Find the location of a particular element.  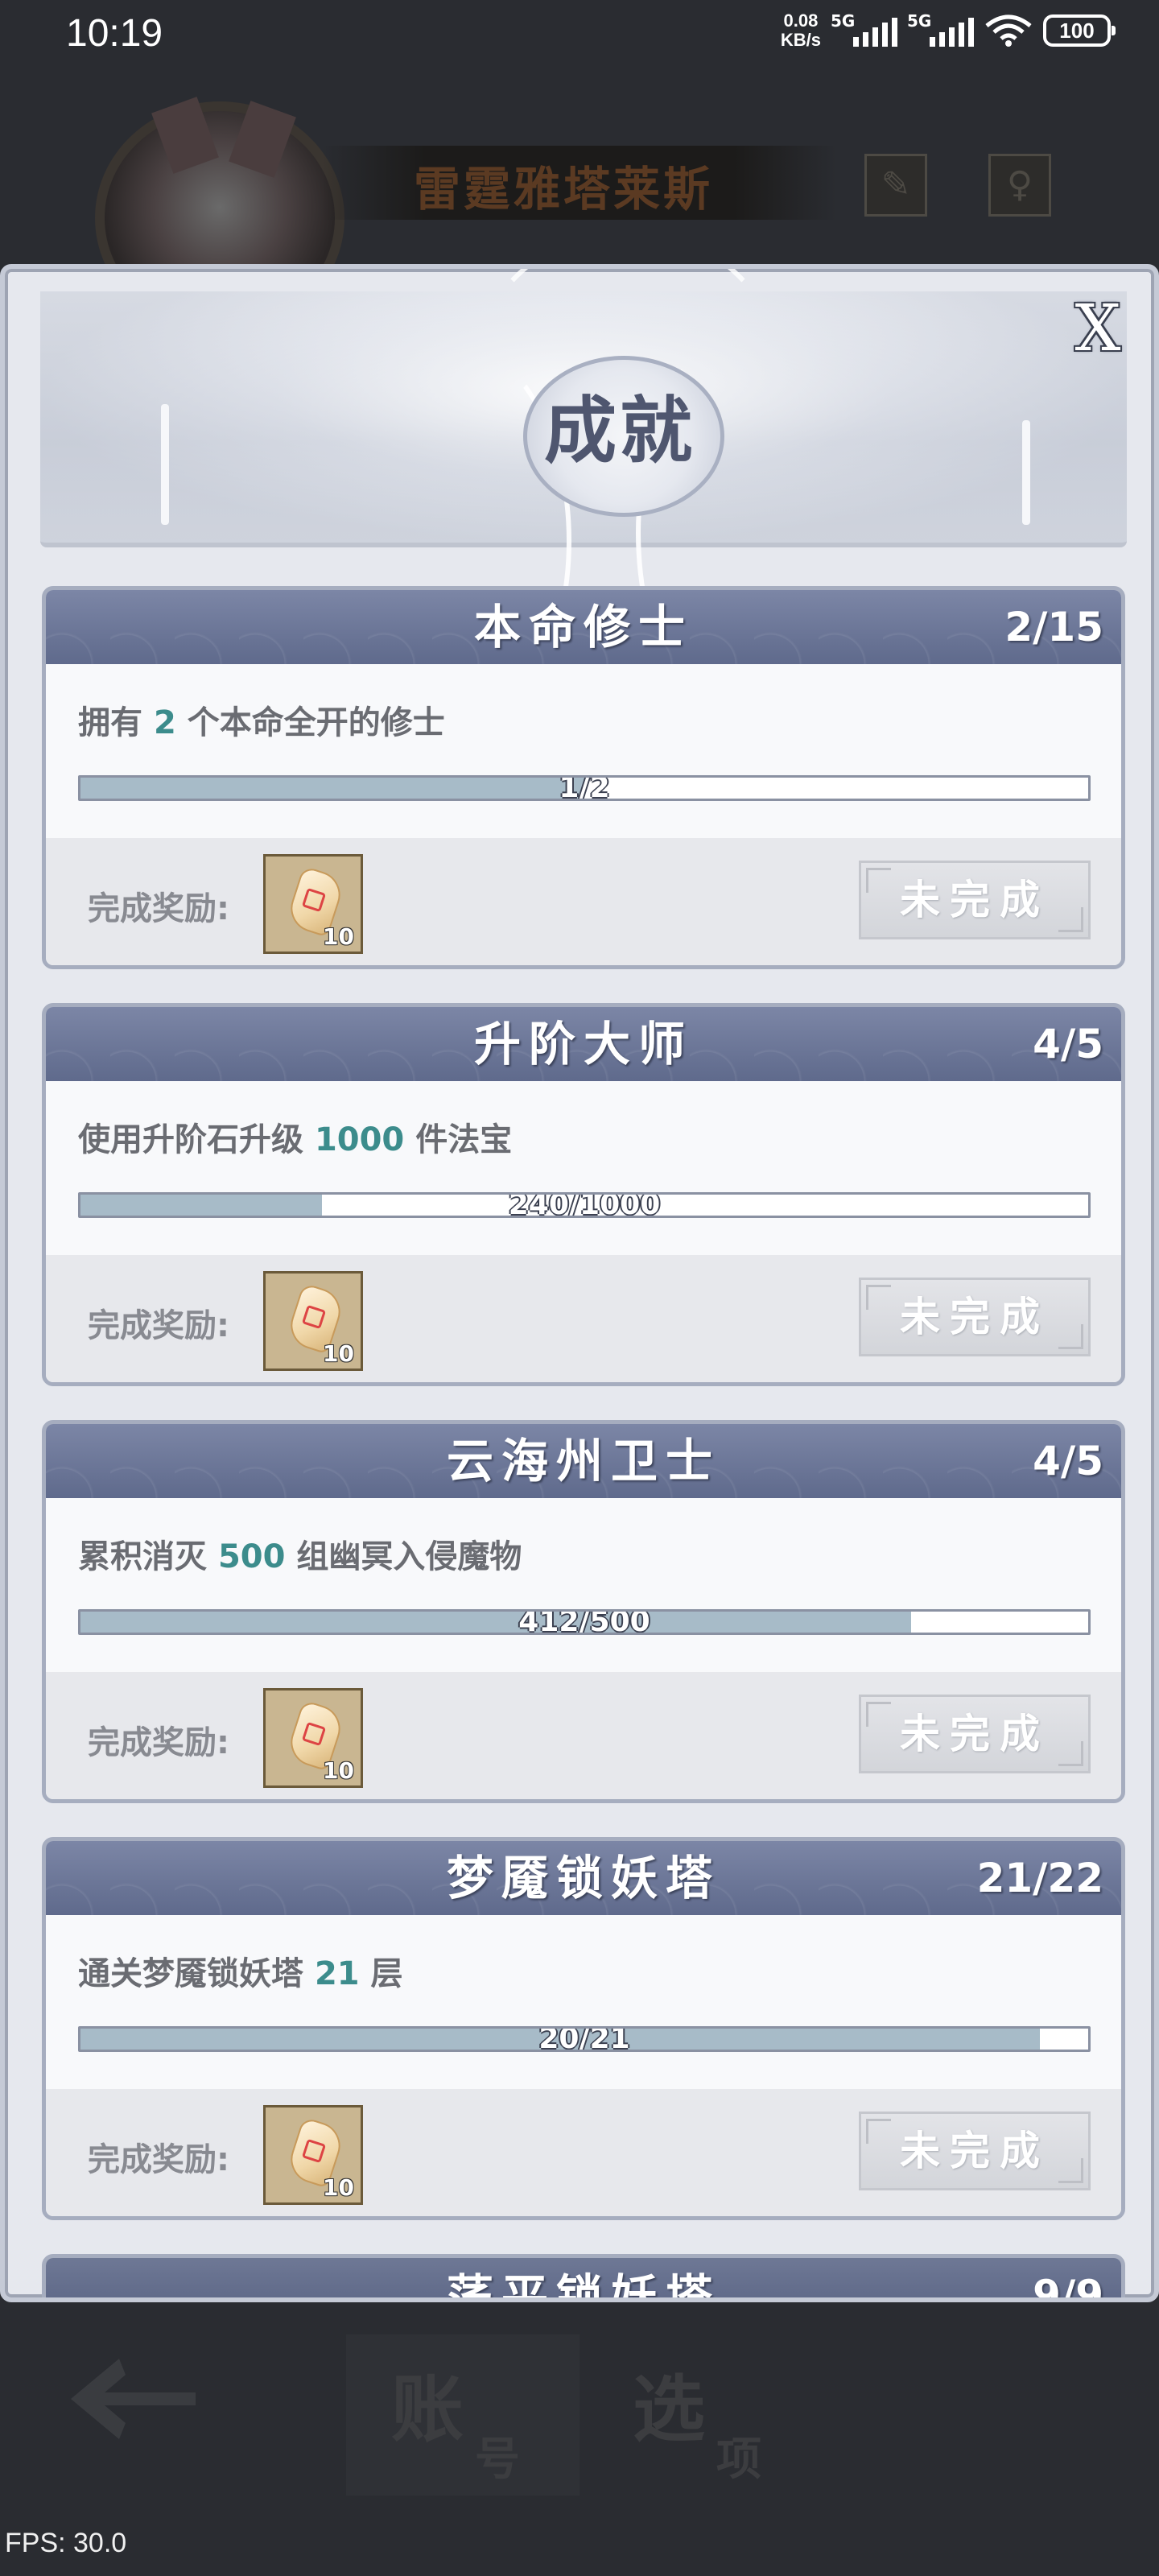

tab-options: 选 项 is located at coordinates (704, 2415).